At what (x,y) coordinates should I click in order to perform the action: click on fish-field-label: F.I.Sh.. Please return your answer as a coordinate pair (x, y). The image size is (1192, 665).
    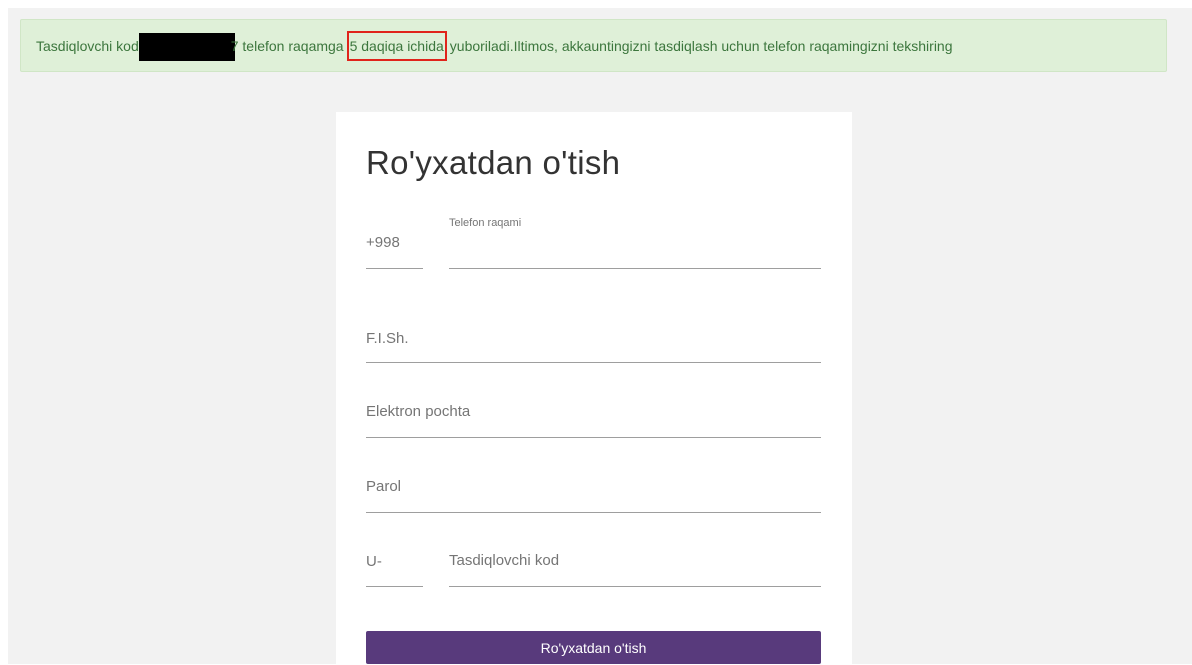
    Looking at the image, I should click on (387, 338).